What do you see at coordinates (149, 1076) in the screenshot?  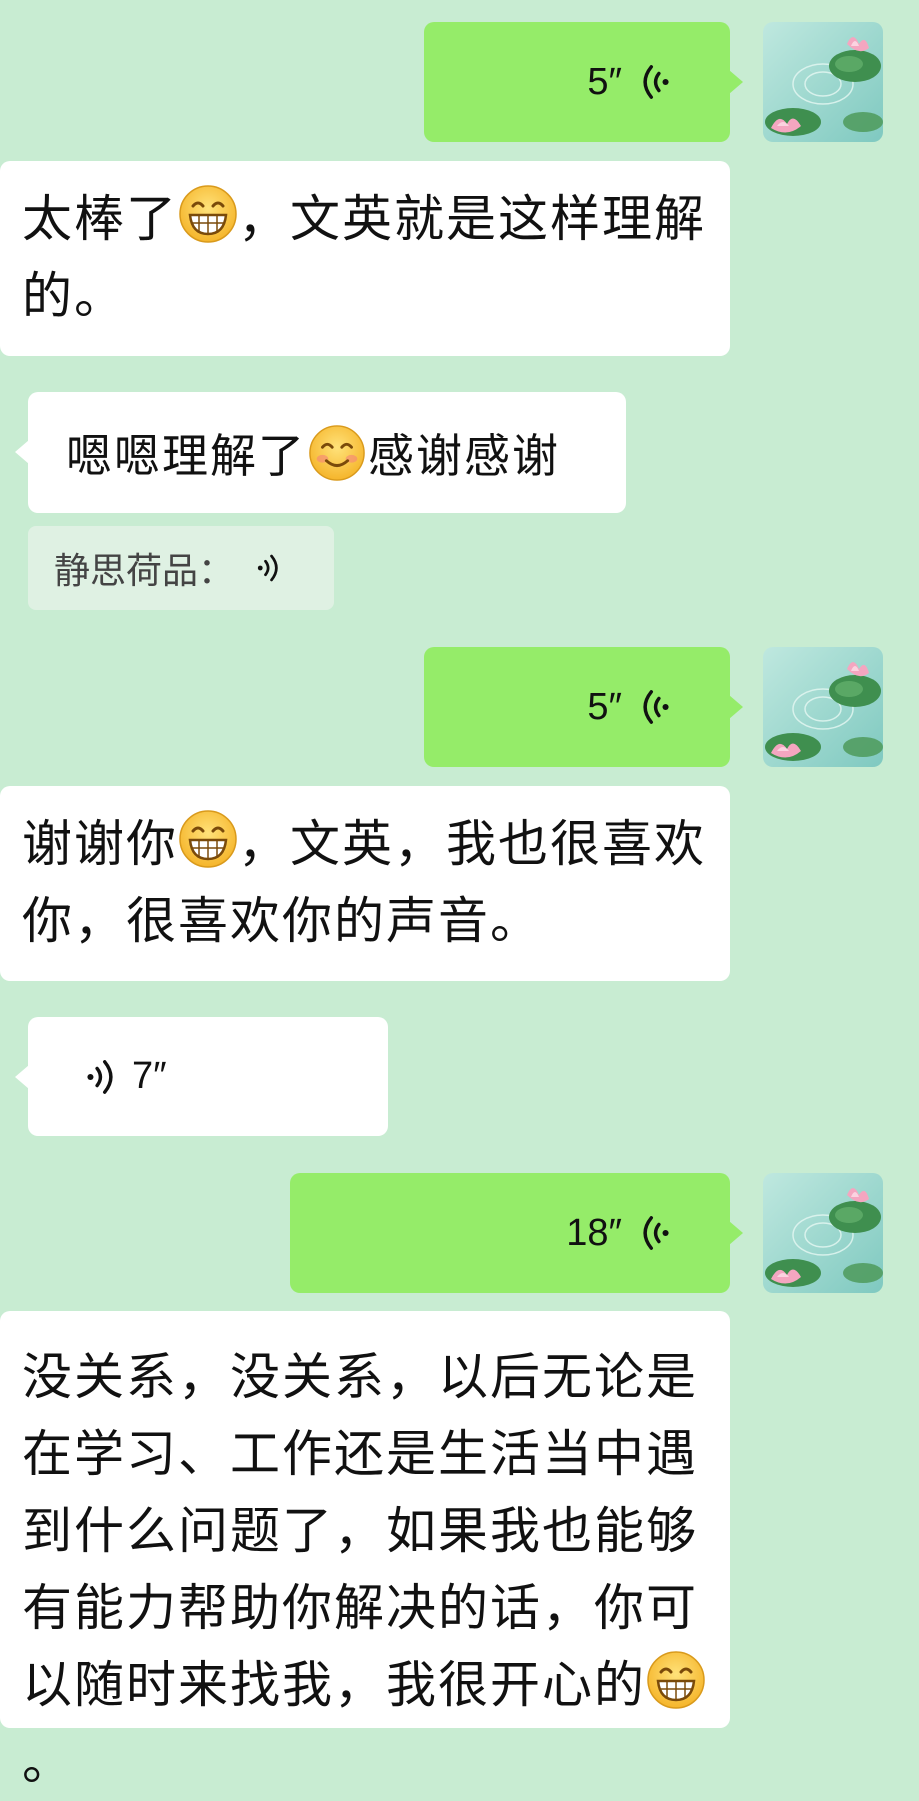 I see `voice-duration: 7″` at bounding box center [149, 1076].